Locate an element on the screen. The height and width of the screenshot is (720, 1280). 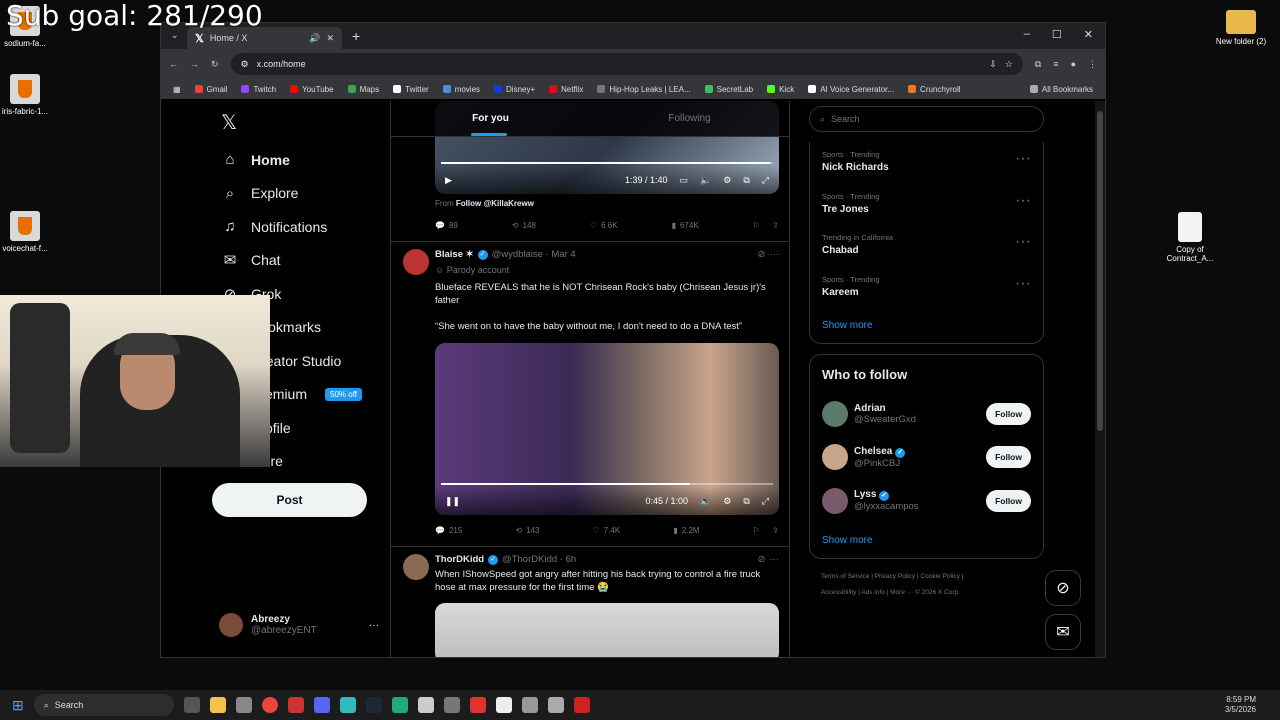
bookmark-youtube: YouTube is located at coordinates (312, 89).